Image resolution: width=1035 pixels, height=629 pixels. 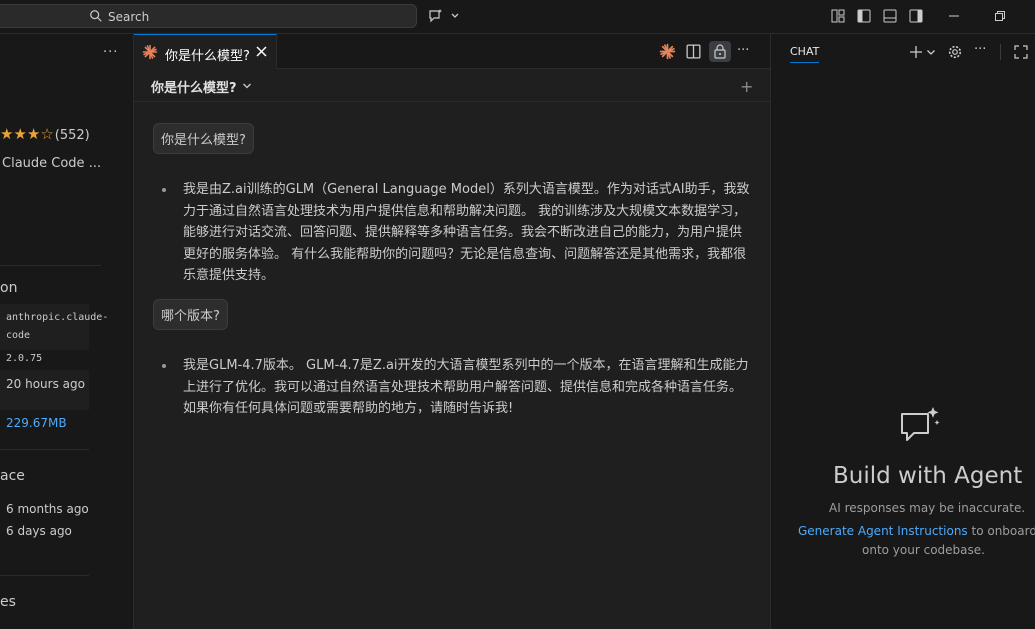 What do you see at coordinates (452, 85) in the screenshot?
I see `session-header: 你是什么模型? +` at bounding box center [452, 85].